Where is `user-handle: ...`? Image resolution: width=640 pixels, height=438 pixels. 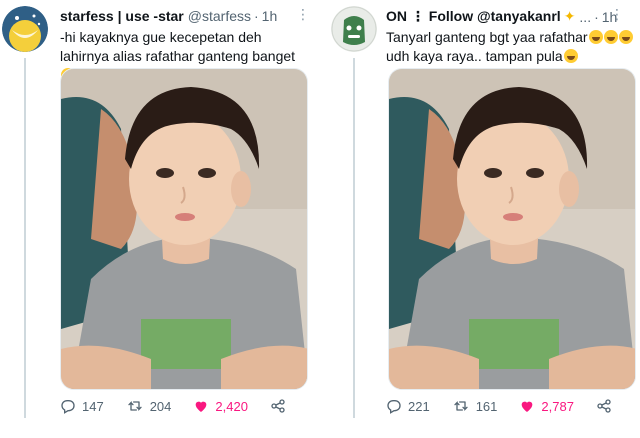
user-handle: ... is located at coordinates (585, 17).